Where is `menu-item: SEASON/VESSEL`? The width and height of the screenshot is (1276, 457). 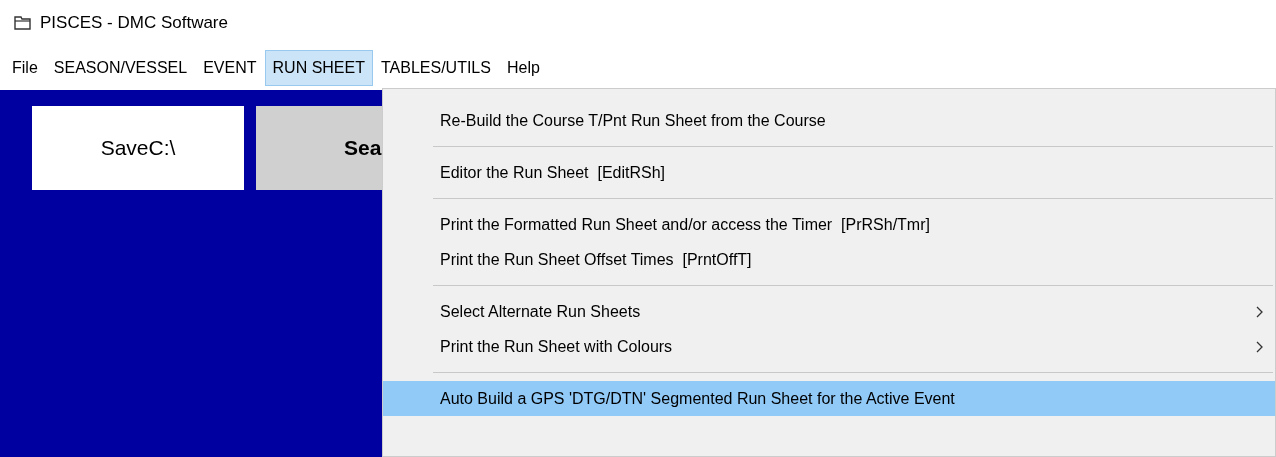 menu-item: SEASON/VESSEL is located at coordinates (120, 68).